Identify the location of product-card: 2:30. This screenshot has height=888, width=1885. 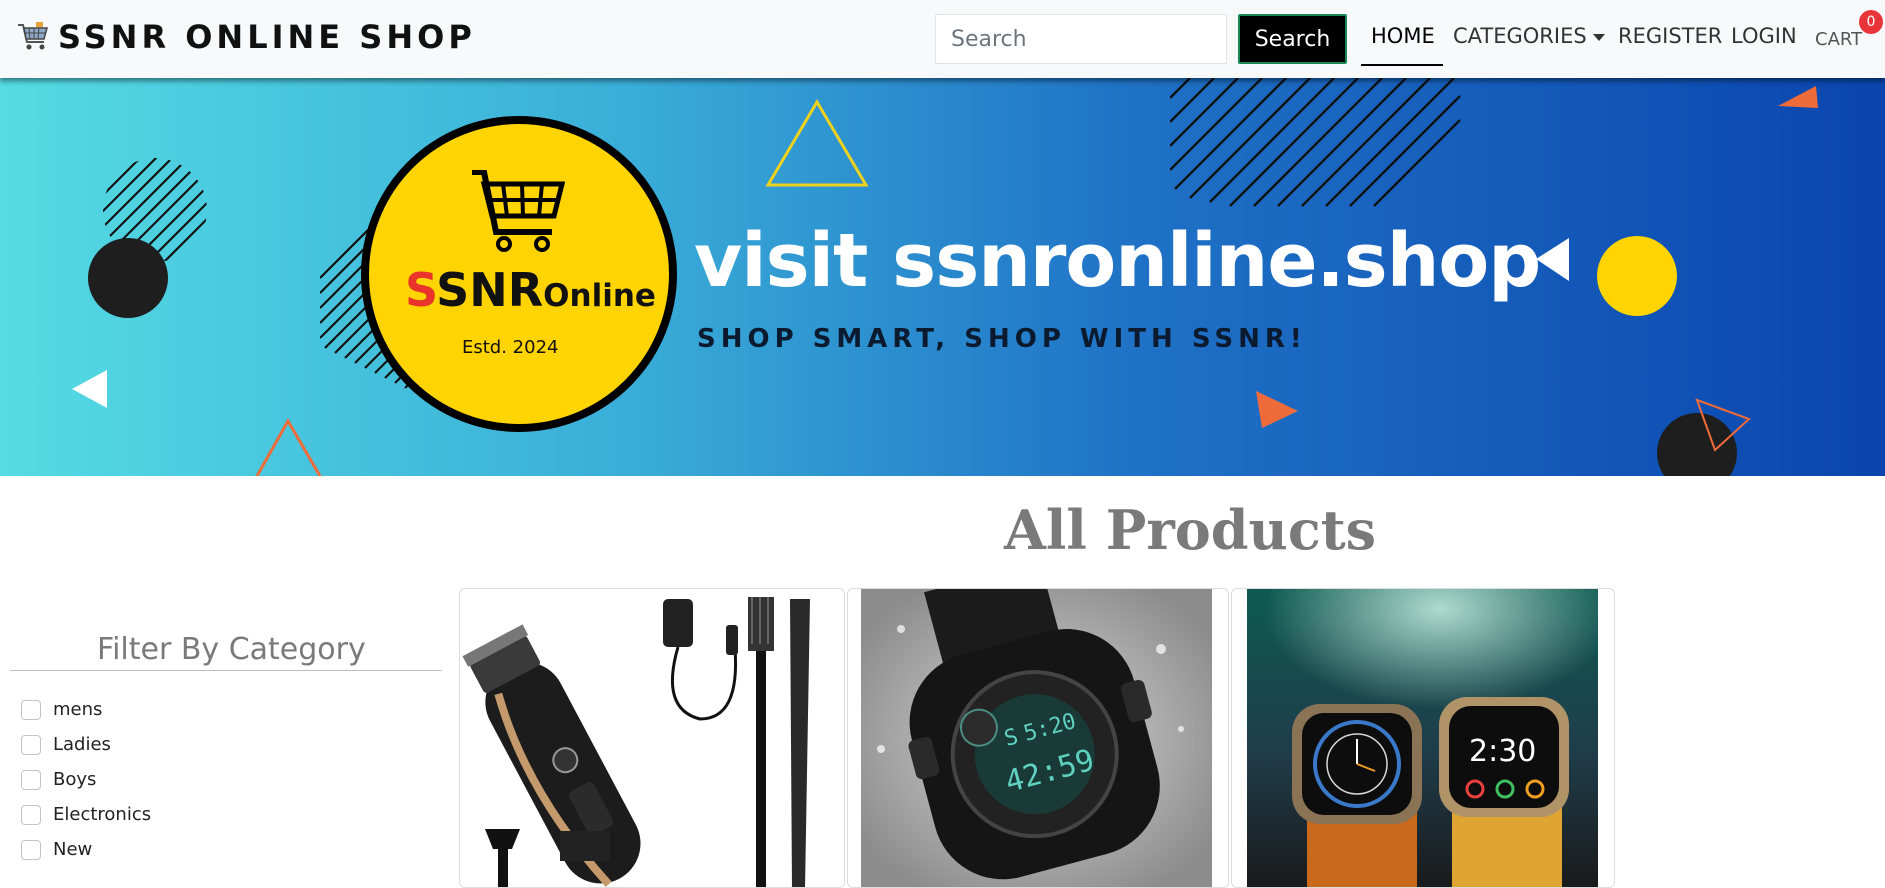
(1423, 738).